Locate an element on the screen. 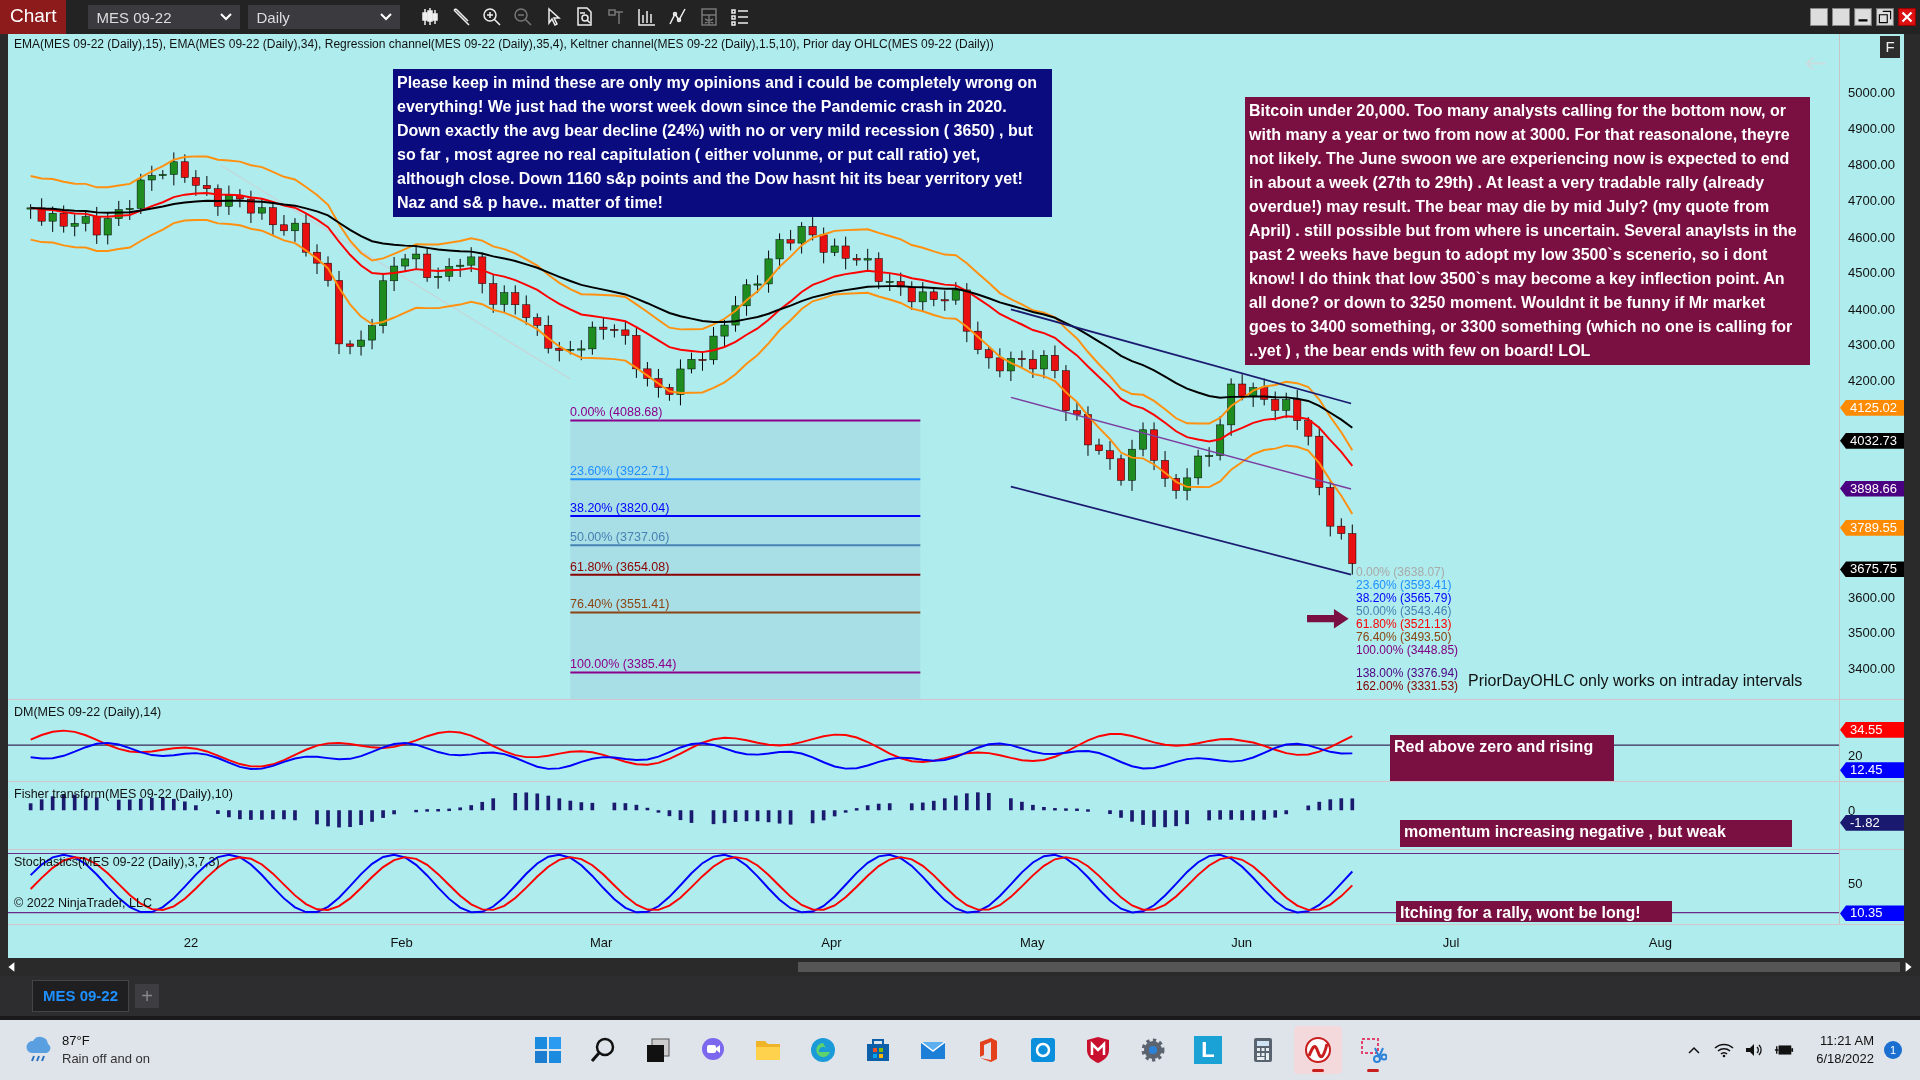  wifi-icon is located at coordinates (1724, 1050).